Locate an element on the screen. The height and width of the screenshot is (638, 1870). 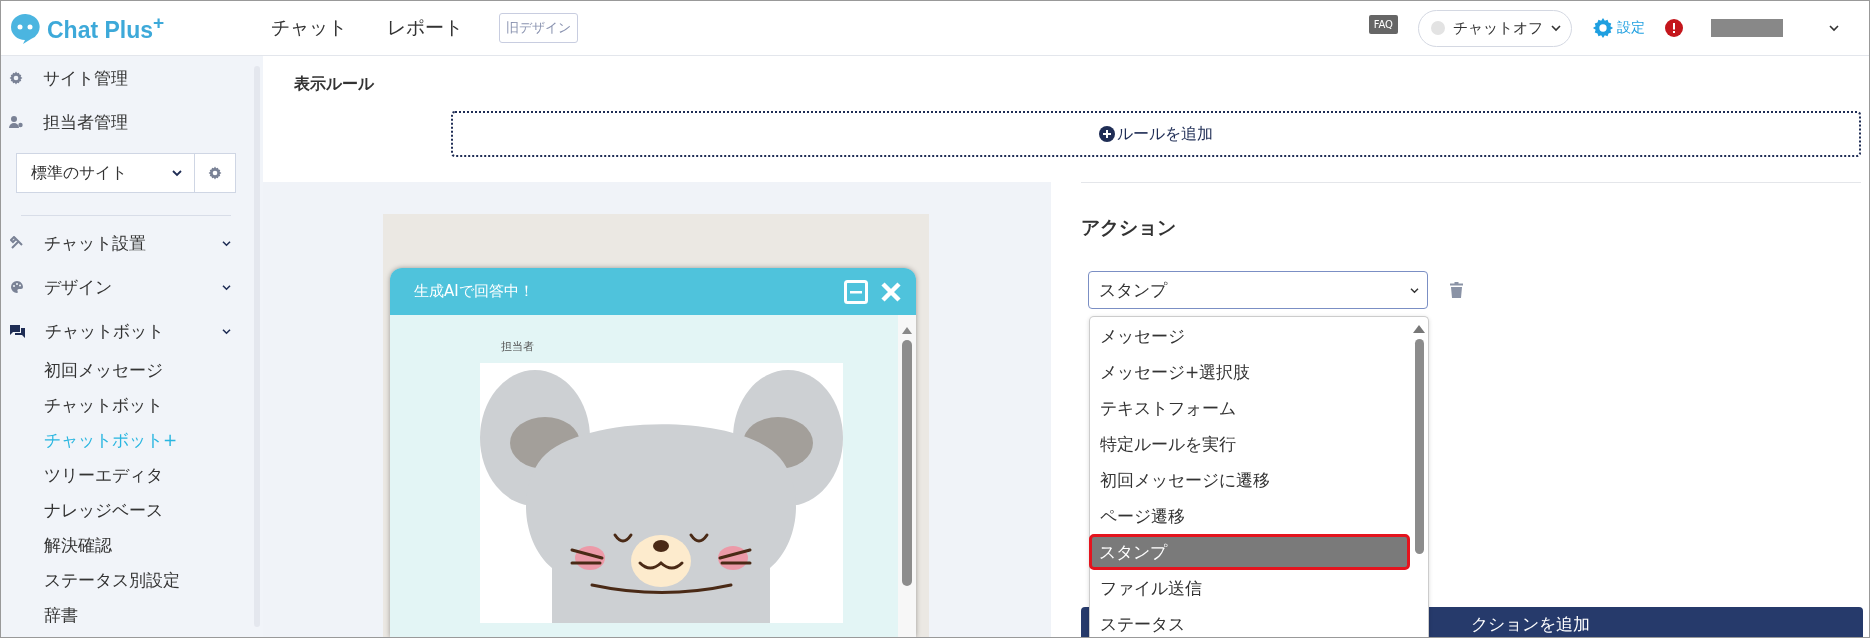
sidebar-section: チャット設置 is located at coordinates (95, 243).